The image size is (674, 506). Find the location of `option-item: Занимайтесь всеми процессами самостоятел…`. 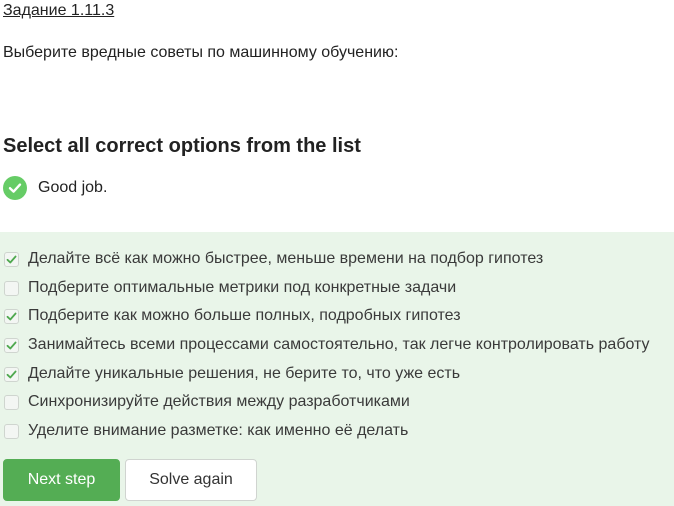

option-item: Занимайтесь всеми процессами самостоятел… is located at coordinates (327, 345).